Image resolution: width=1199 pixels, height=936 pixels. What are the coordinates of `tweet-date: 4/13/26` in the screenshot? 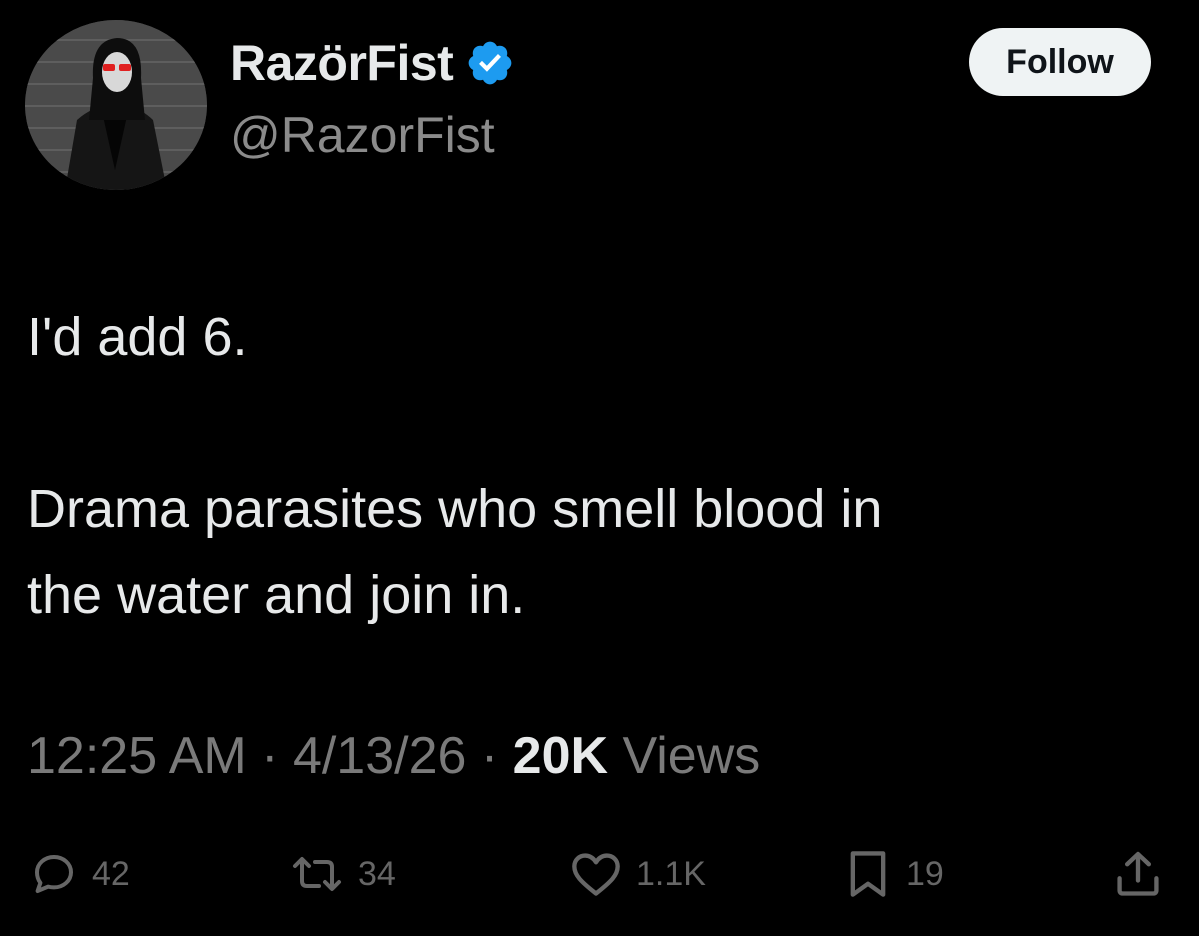 It's located at (380, 756).